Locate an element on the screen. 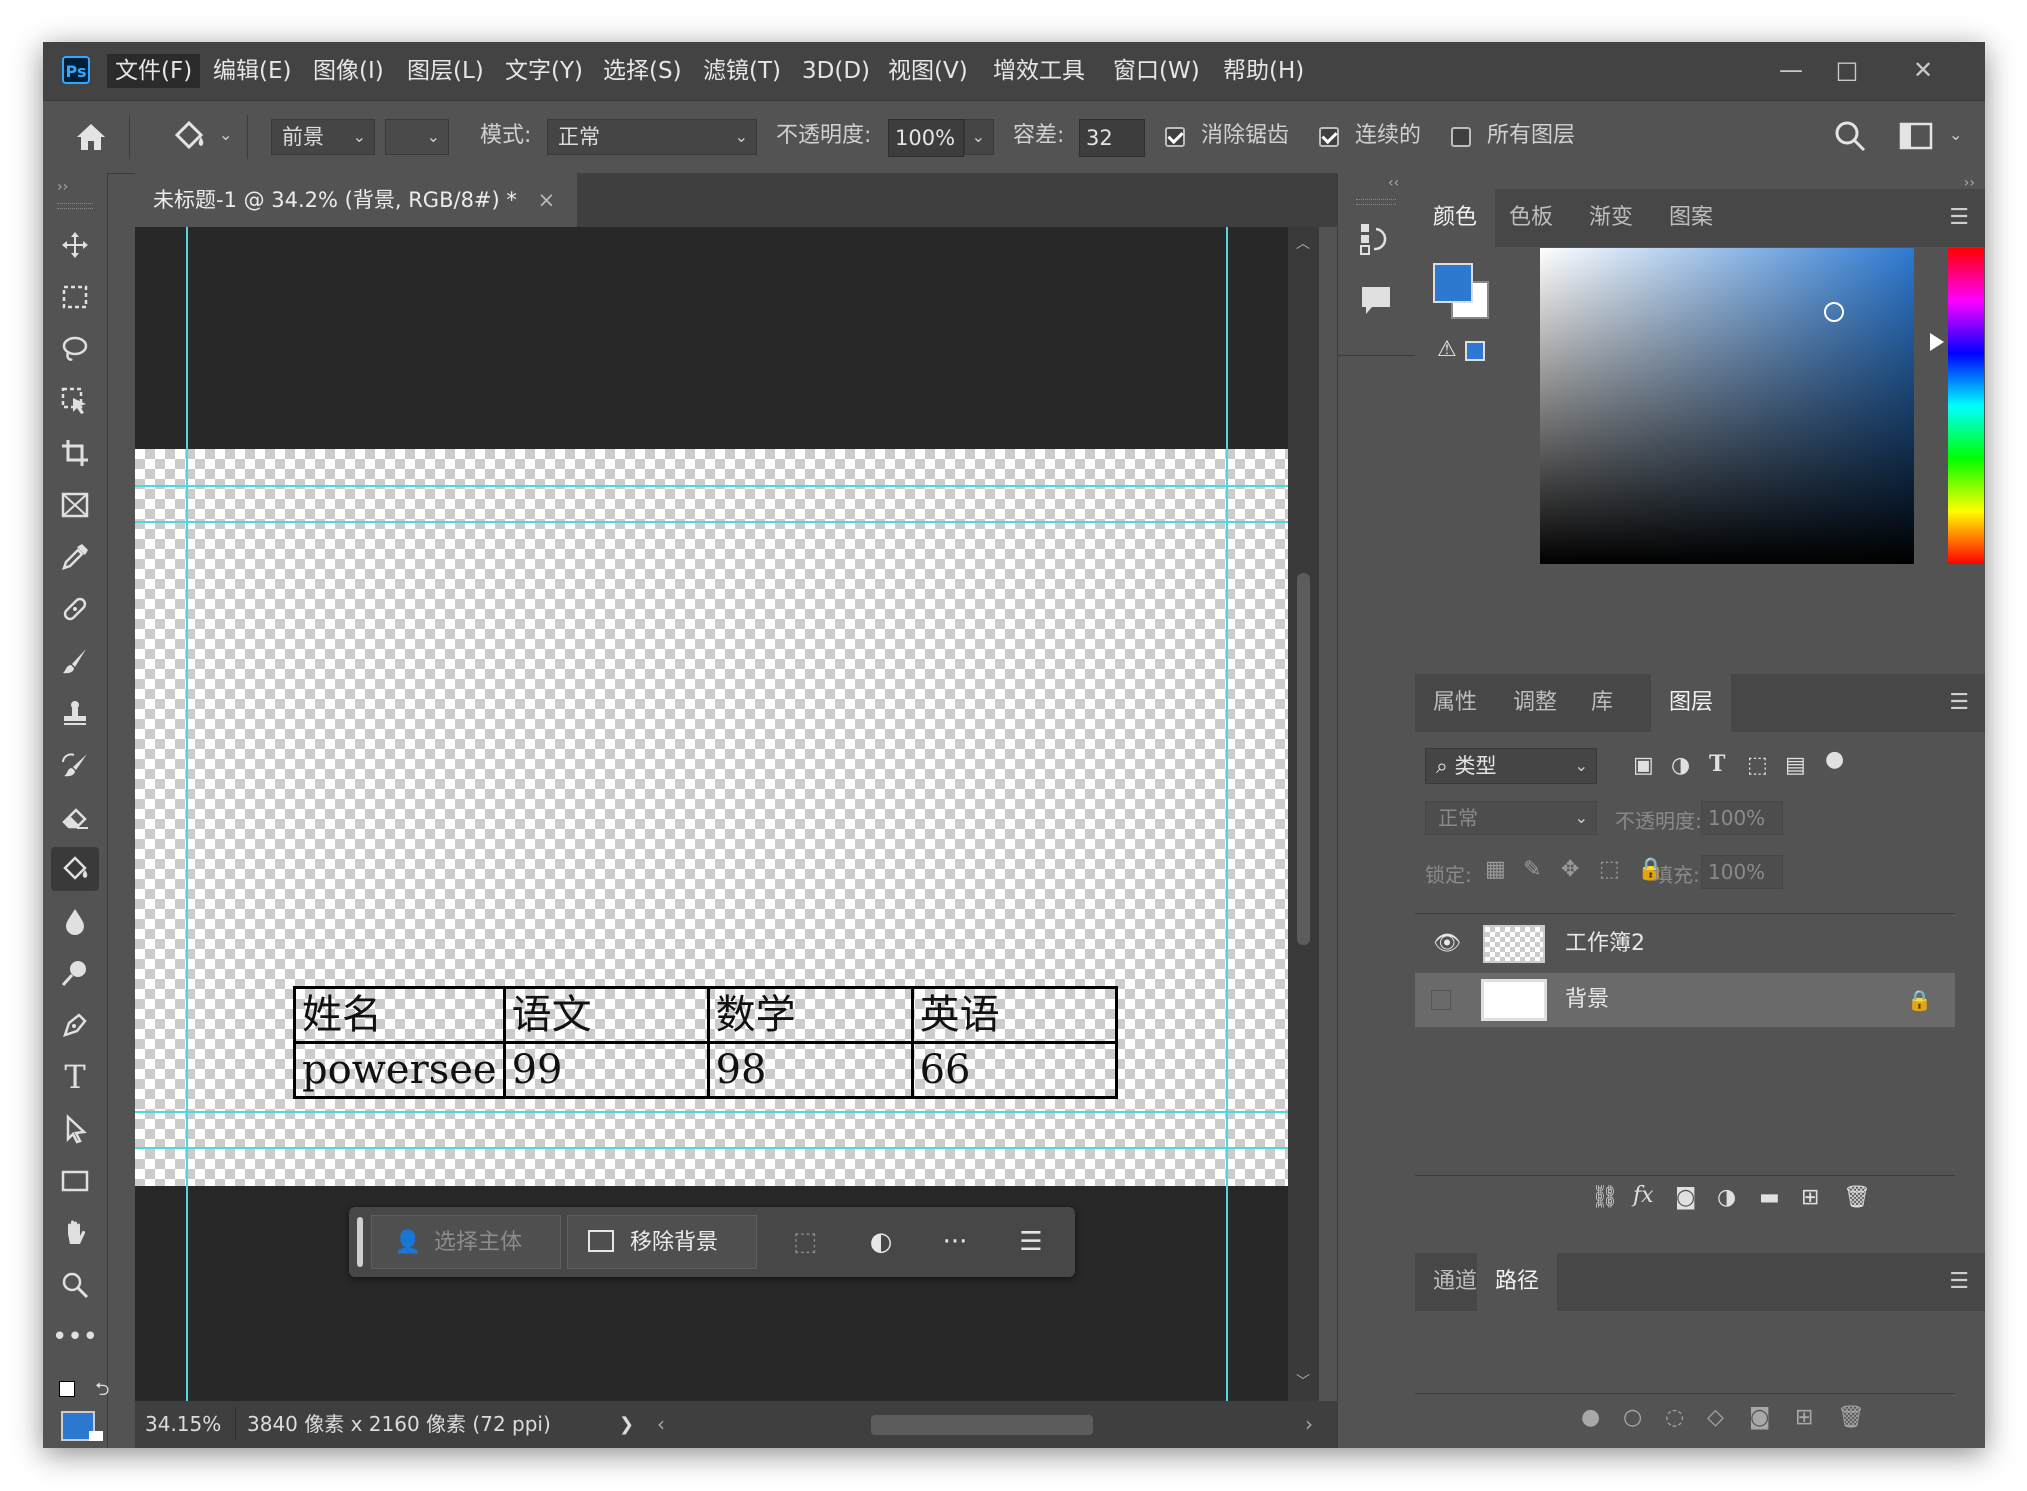 Image resolution: width=2027 pixels, height=1491 pixels. tolerance-input: 32 is located at coordinates (1112, 138).